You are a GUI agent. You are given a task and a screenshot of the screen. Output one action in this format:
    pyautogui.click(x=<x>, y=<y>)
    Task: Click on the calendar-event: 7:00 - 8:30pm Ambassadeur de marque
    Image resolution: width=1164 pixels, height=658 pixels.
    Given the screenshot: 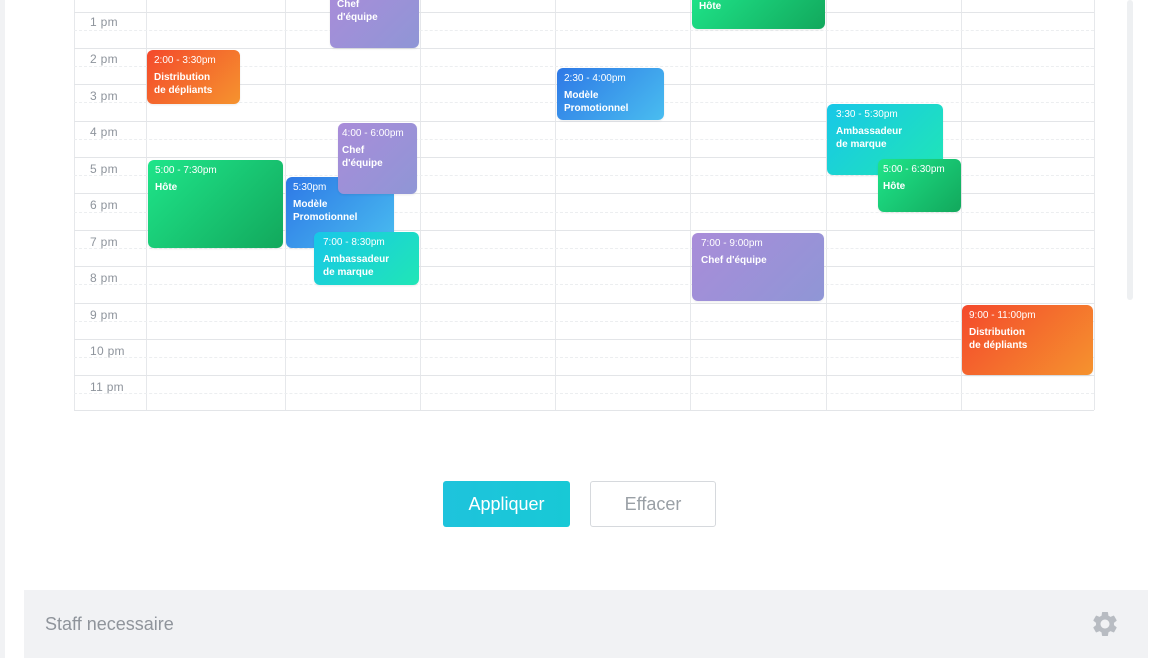 What is the action you would take?
    pyautogui.click(x=366, y=258)
    